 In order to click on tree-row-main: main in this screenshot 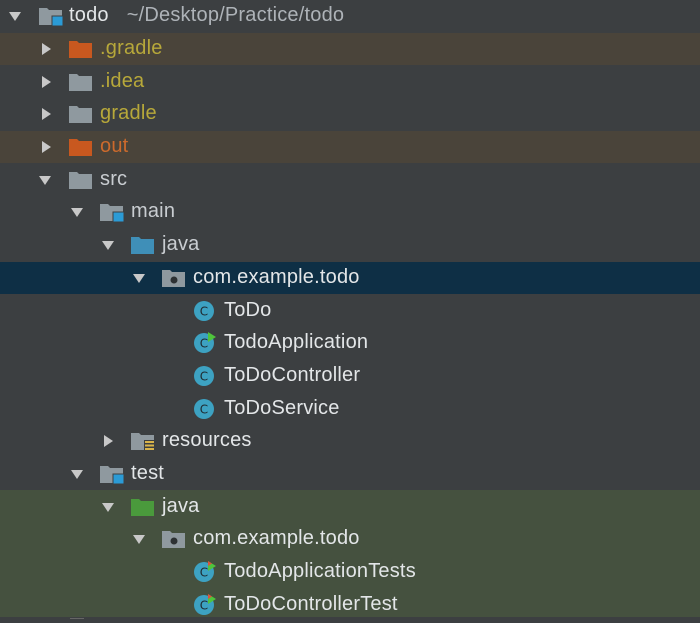, I will do `click(350, 212)`.